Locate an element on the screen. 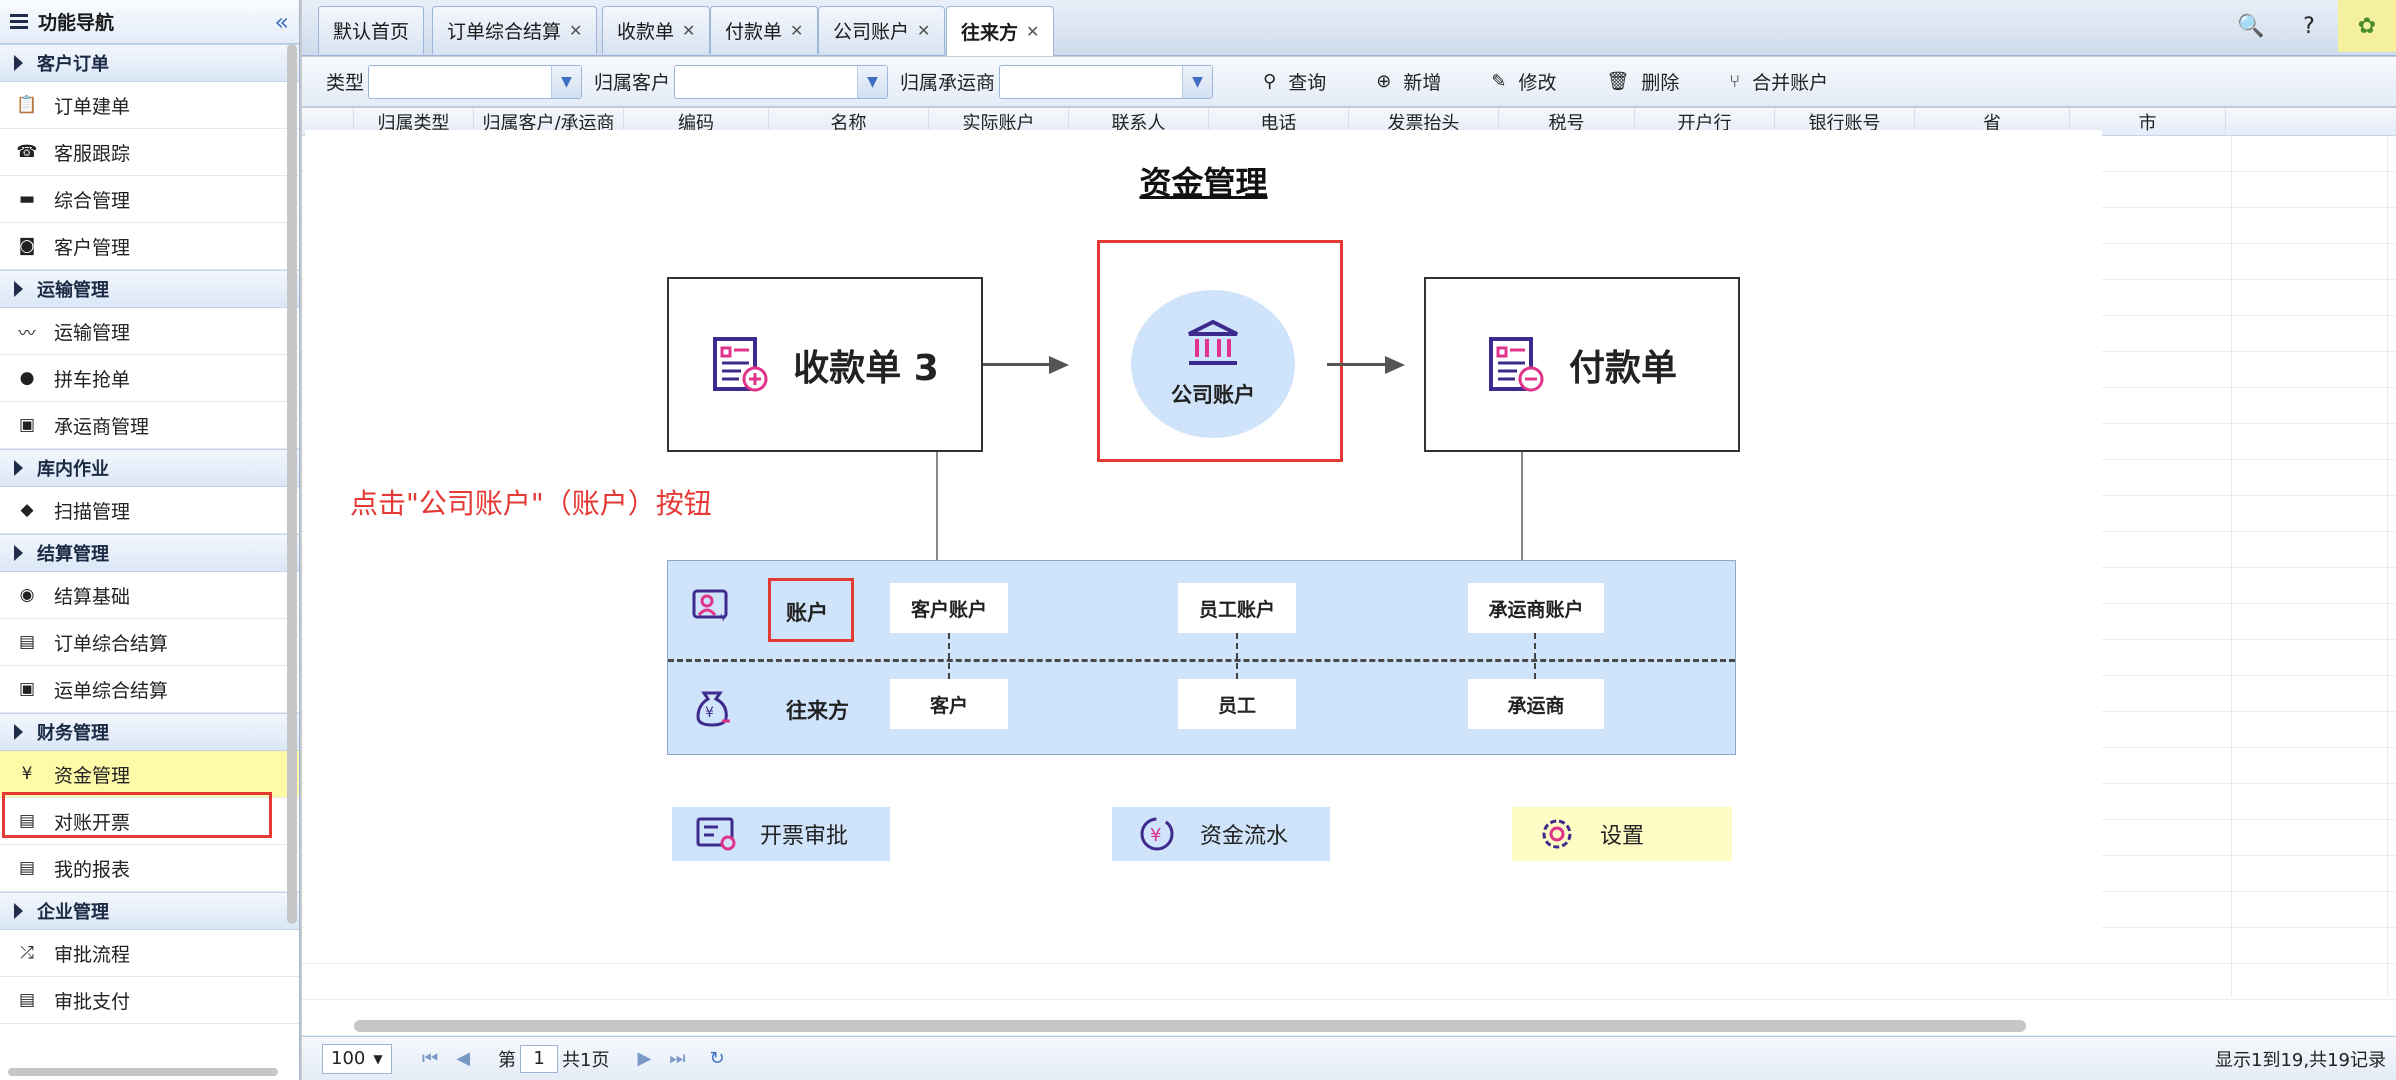 Image resolution: width=2396 pixels, height=1080 pixels. help-icon: ? is located at coordinates (2309, 26).